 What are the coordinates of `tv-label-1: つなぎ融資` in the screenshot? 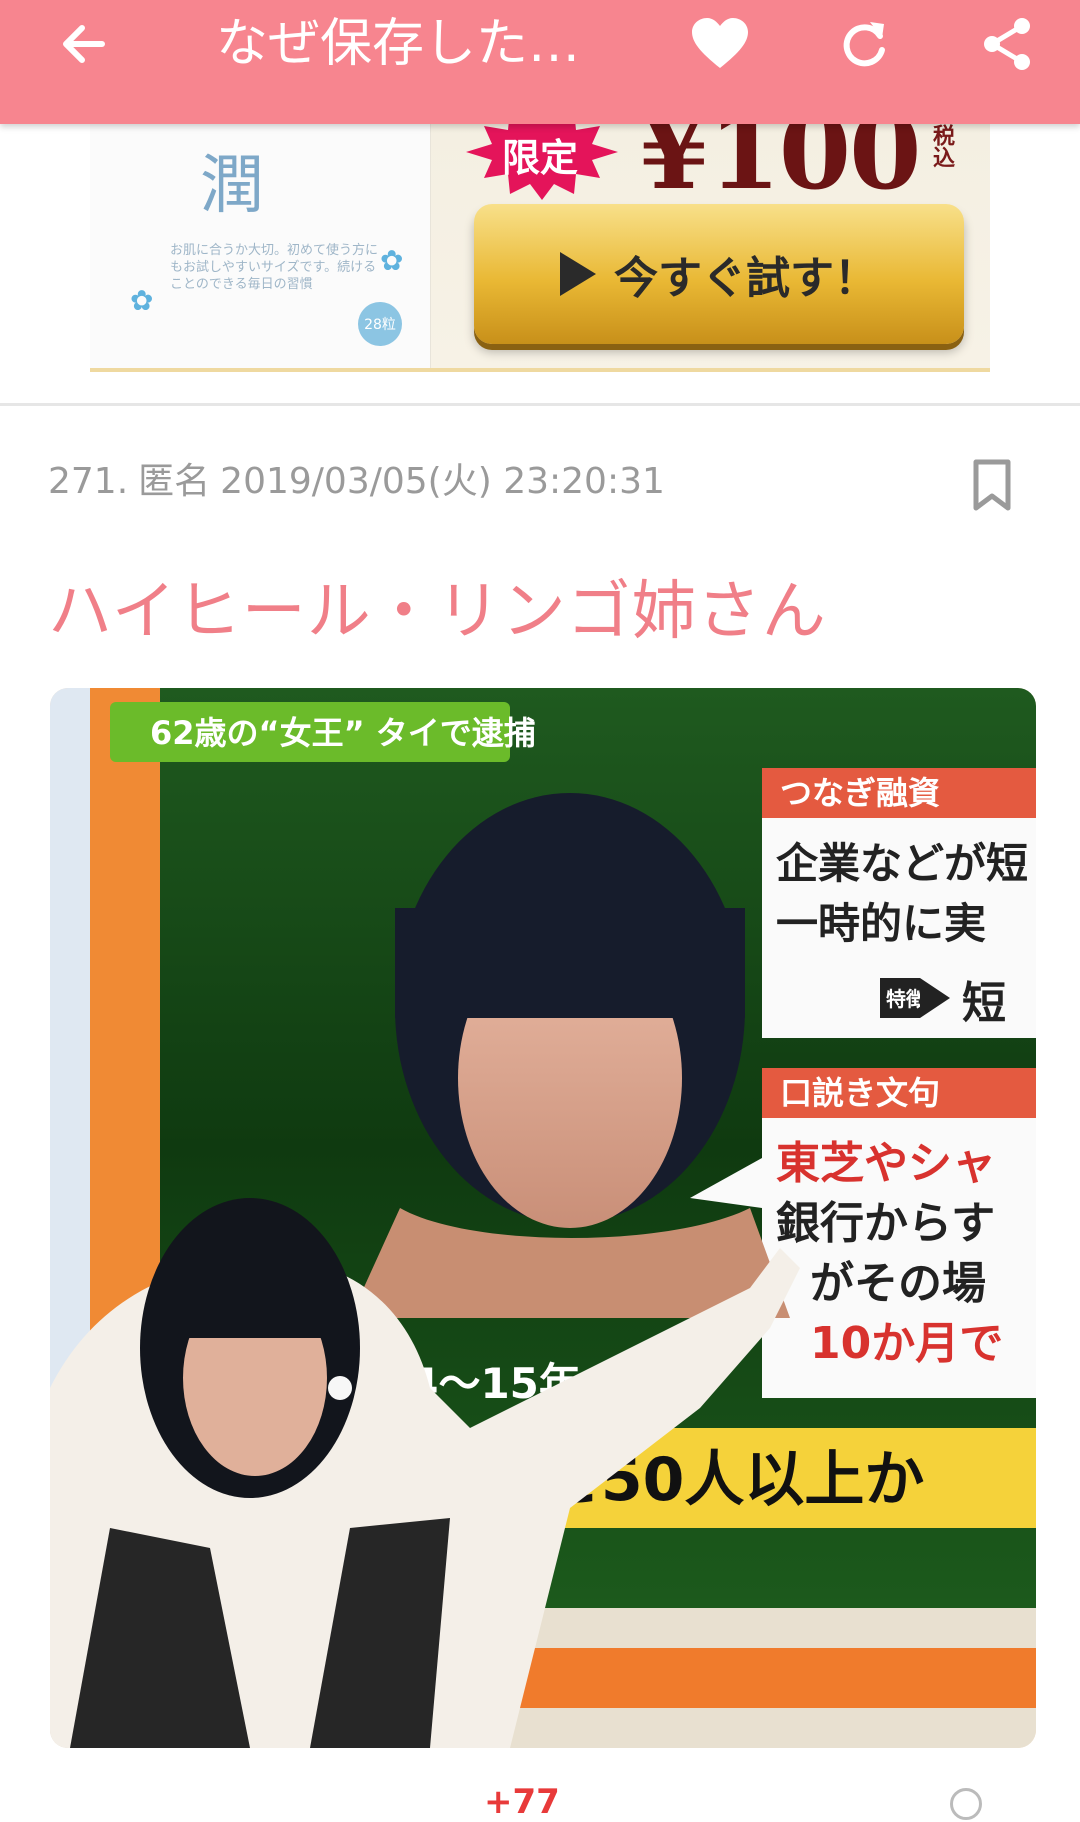 It's located at (860, 793).